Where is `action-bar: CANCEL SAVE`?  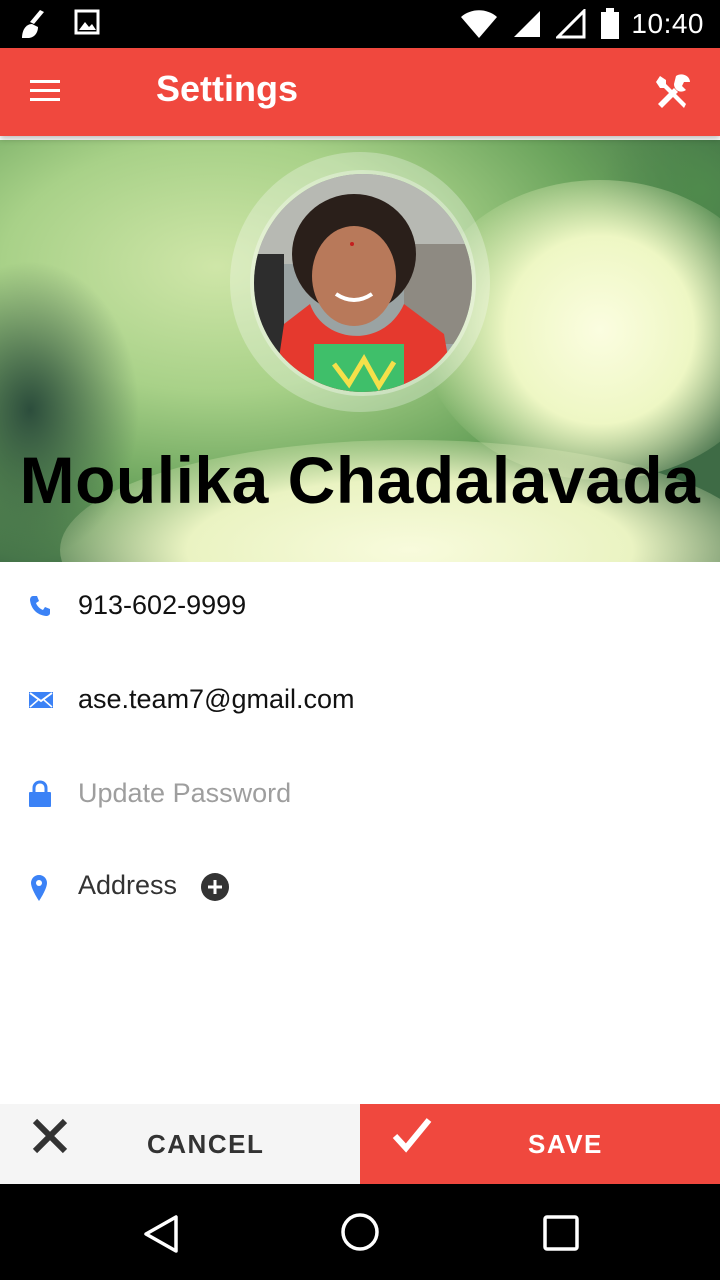 action-bar: CANCEL SAVE is located at coordinates (360, 1144).